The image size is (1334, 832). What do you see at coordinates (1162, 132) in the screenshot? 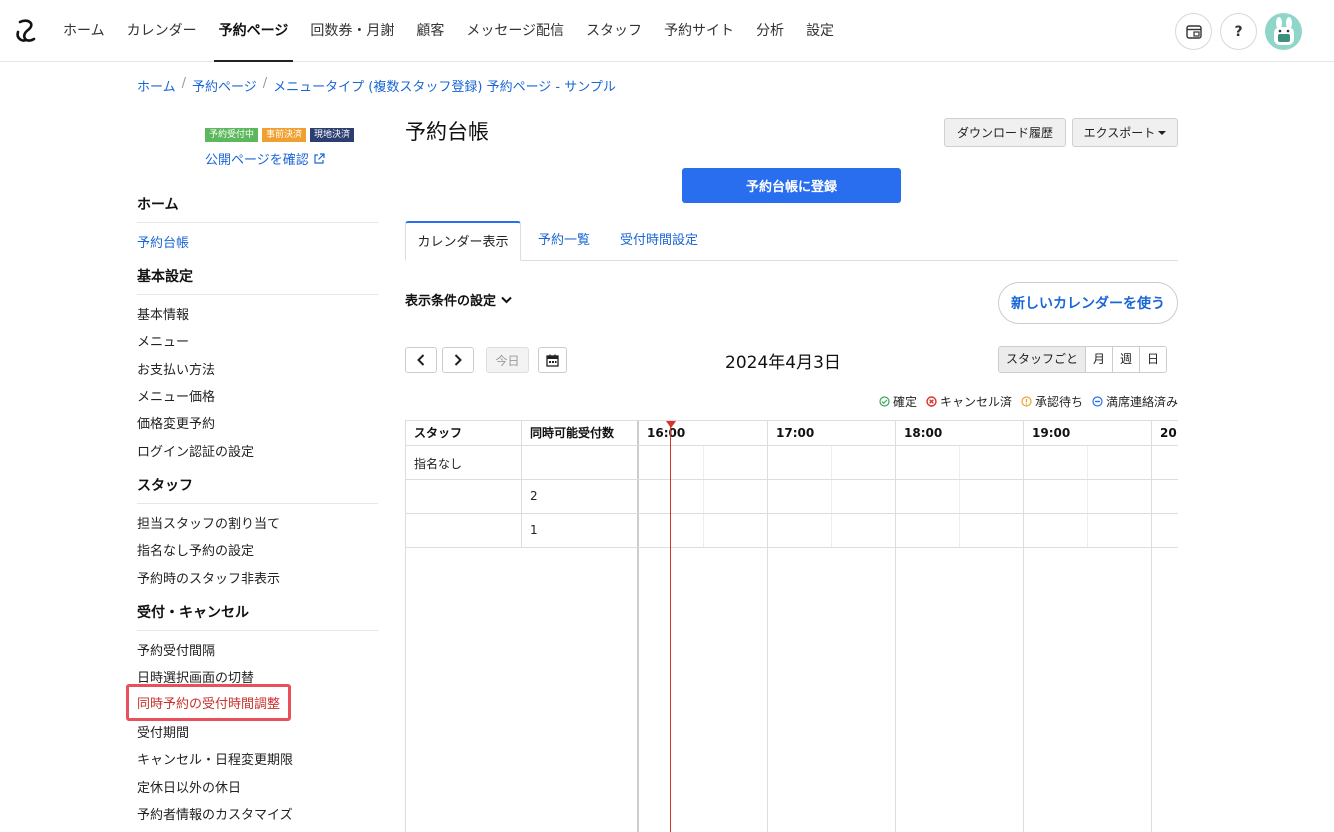
I see `caret-down-icon` at bounding box center [1162, 132].